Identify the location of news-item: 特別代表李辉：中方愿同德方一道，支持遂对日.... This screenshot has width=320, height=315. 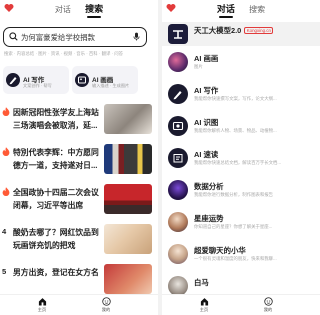
(78, 161).